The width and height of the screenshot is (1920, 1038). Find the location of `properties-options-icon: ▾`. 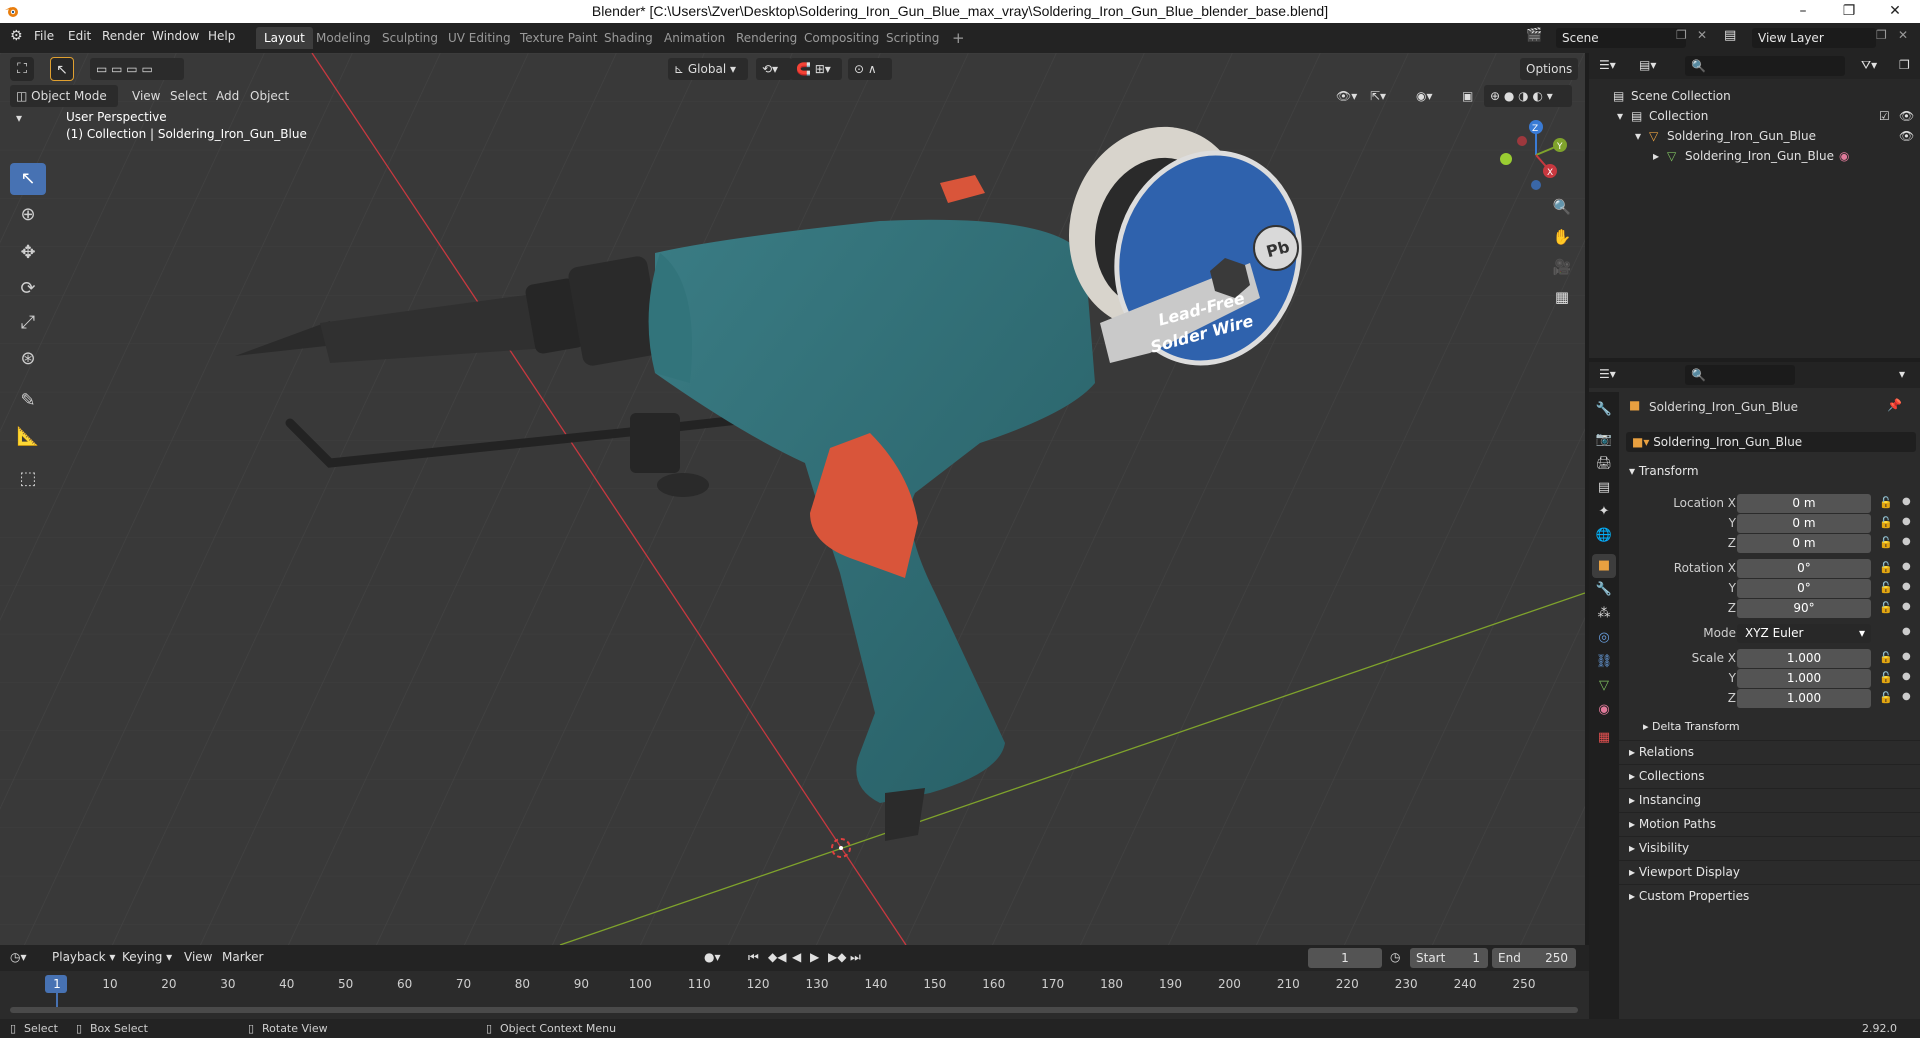

properties-options-icon: ▾ is located at coordinates (1902, 374).